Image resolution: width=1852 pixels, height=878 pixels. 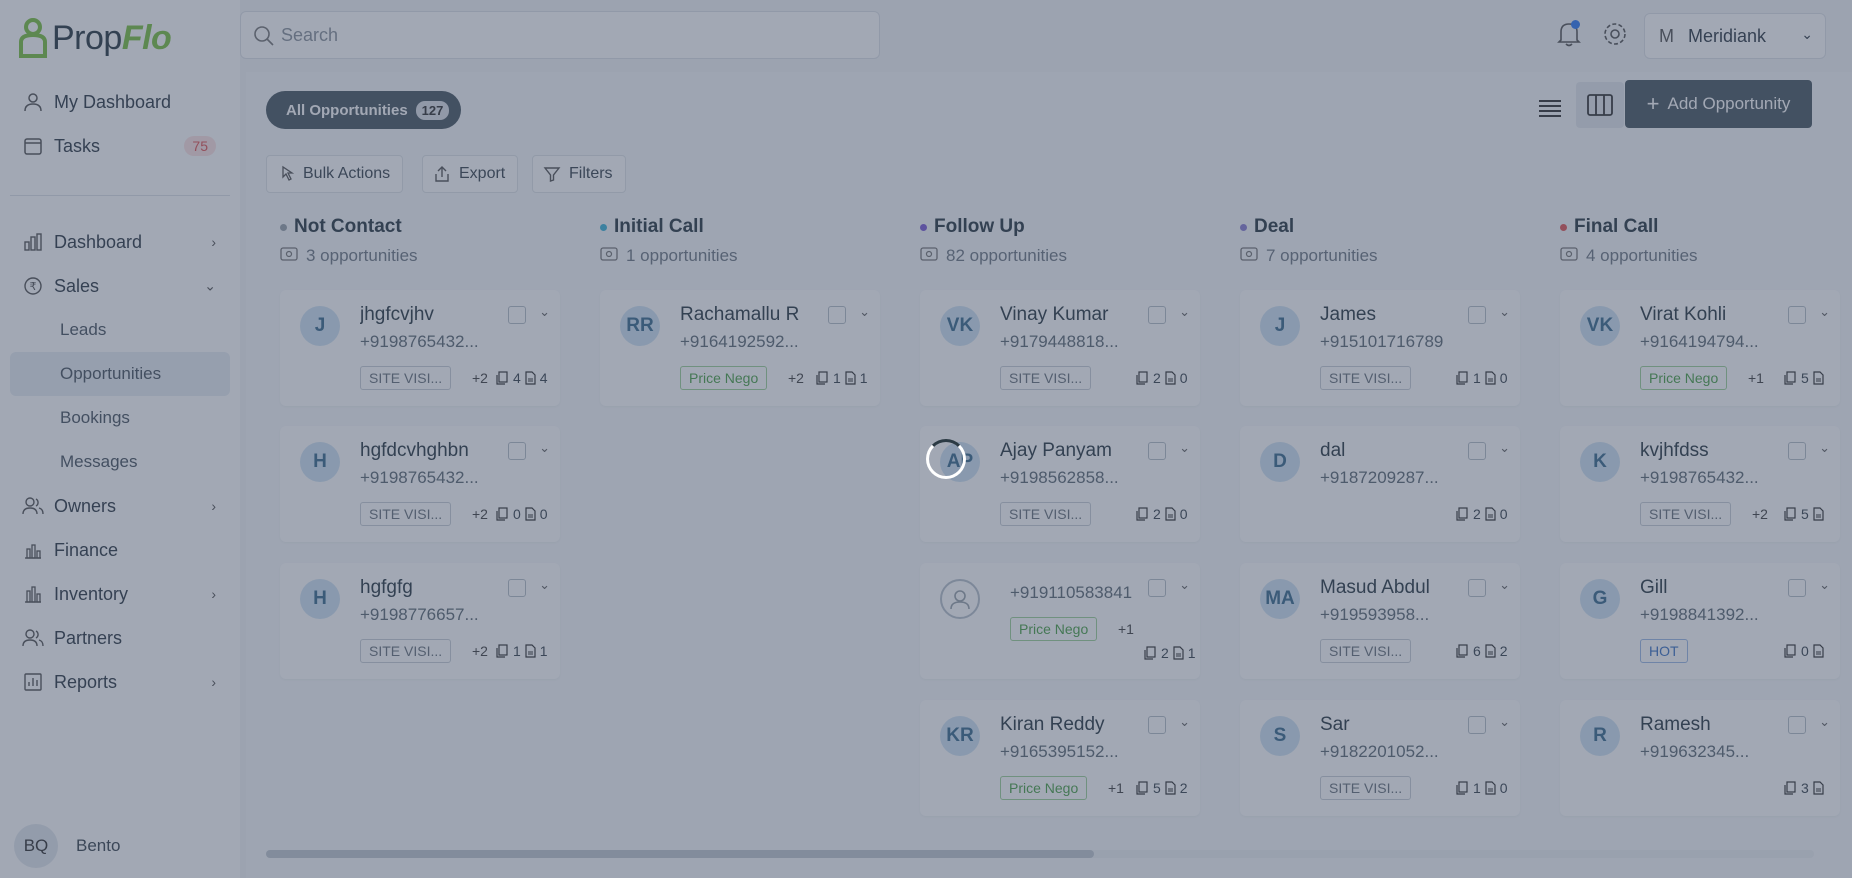 I want to click on loading-spinner, so click(x=946, y=459).